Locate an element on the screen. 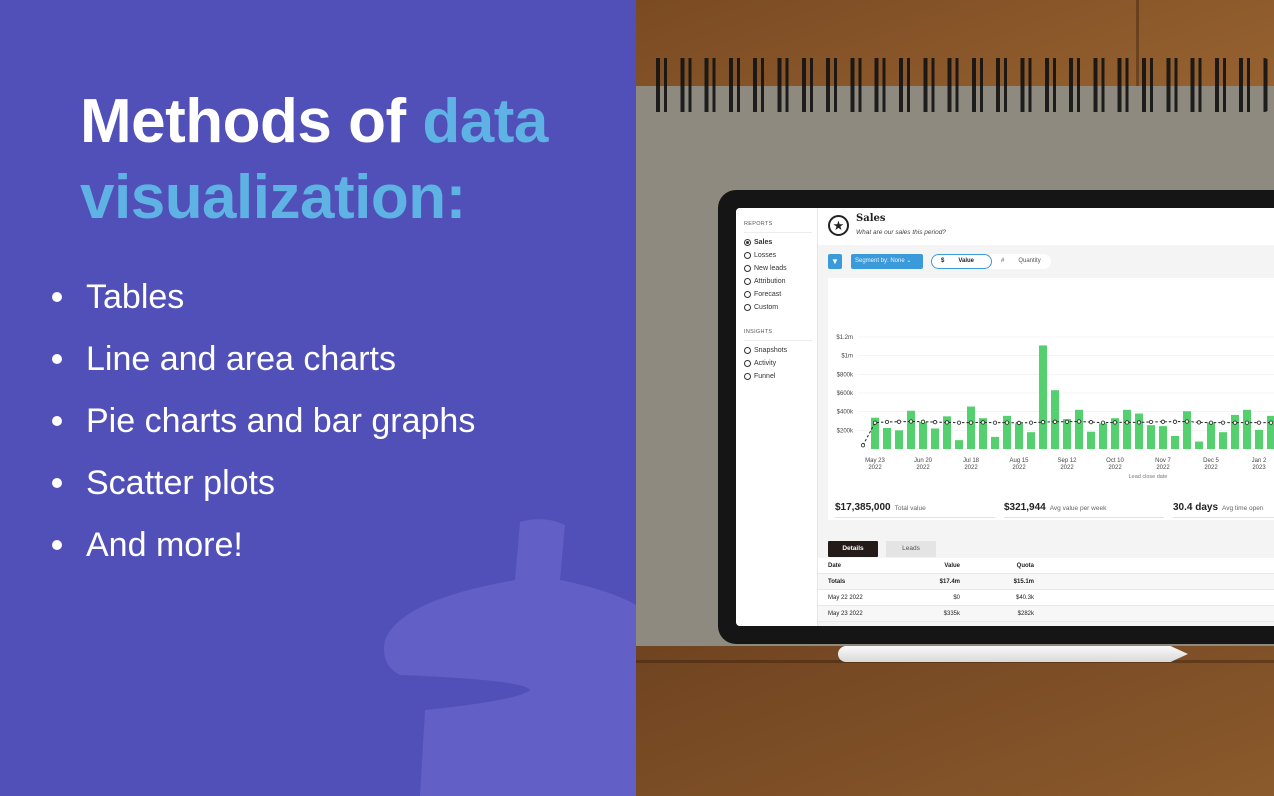 This screenshot has height=796, width=1274. value-toggle-option: $ Value is located at coordinates (961, 261).